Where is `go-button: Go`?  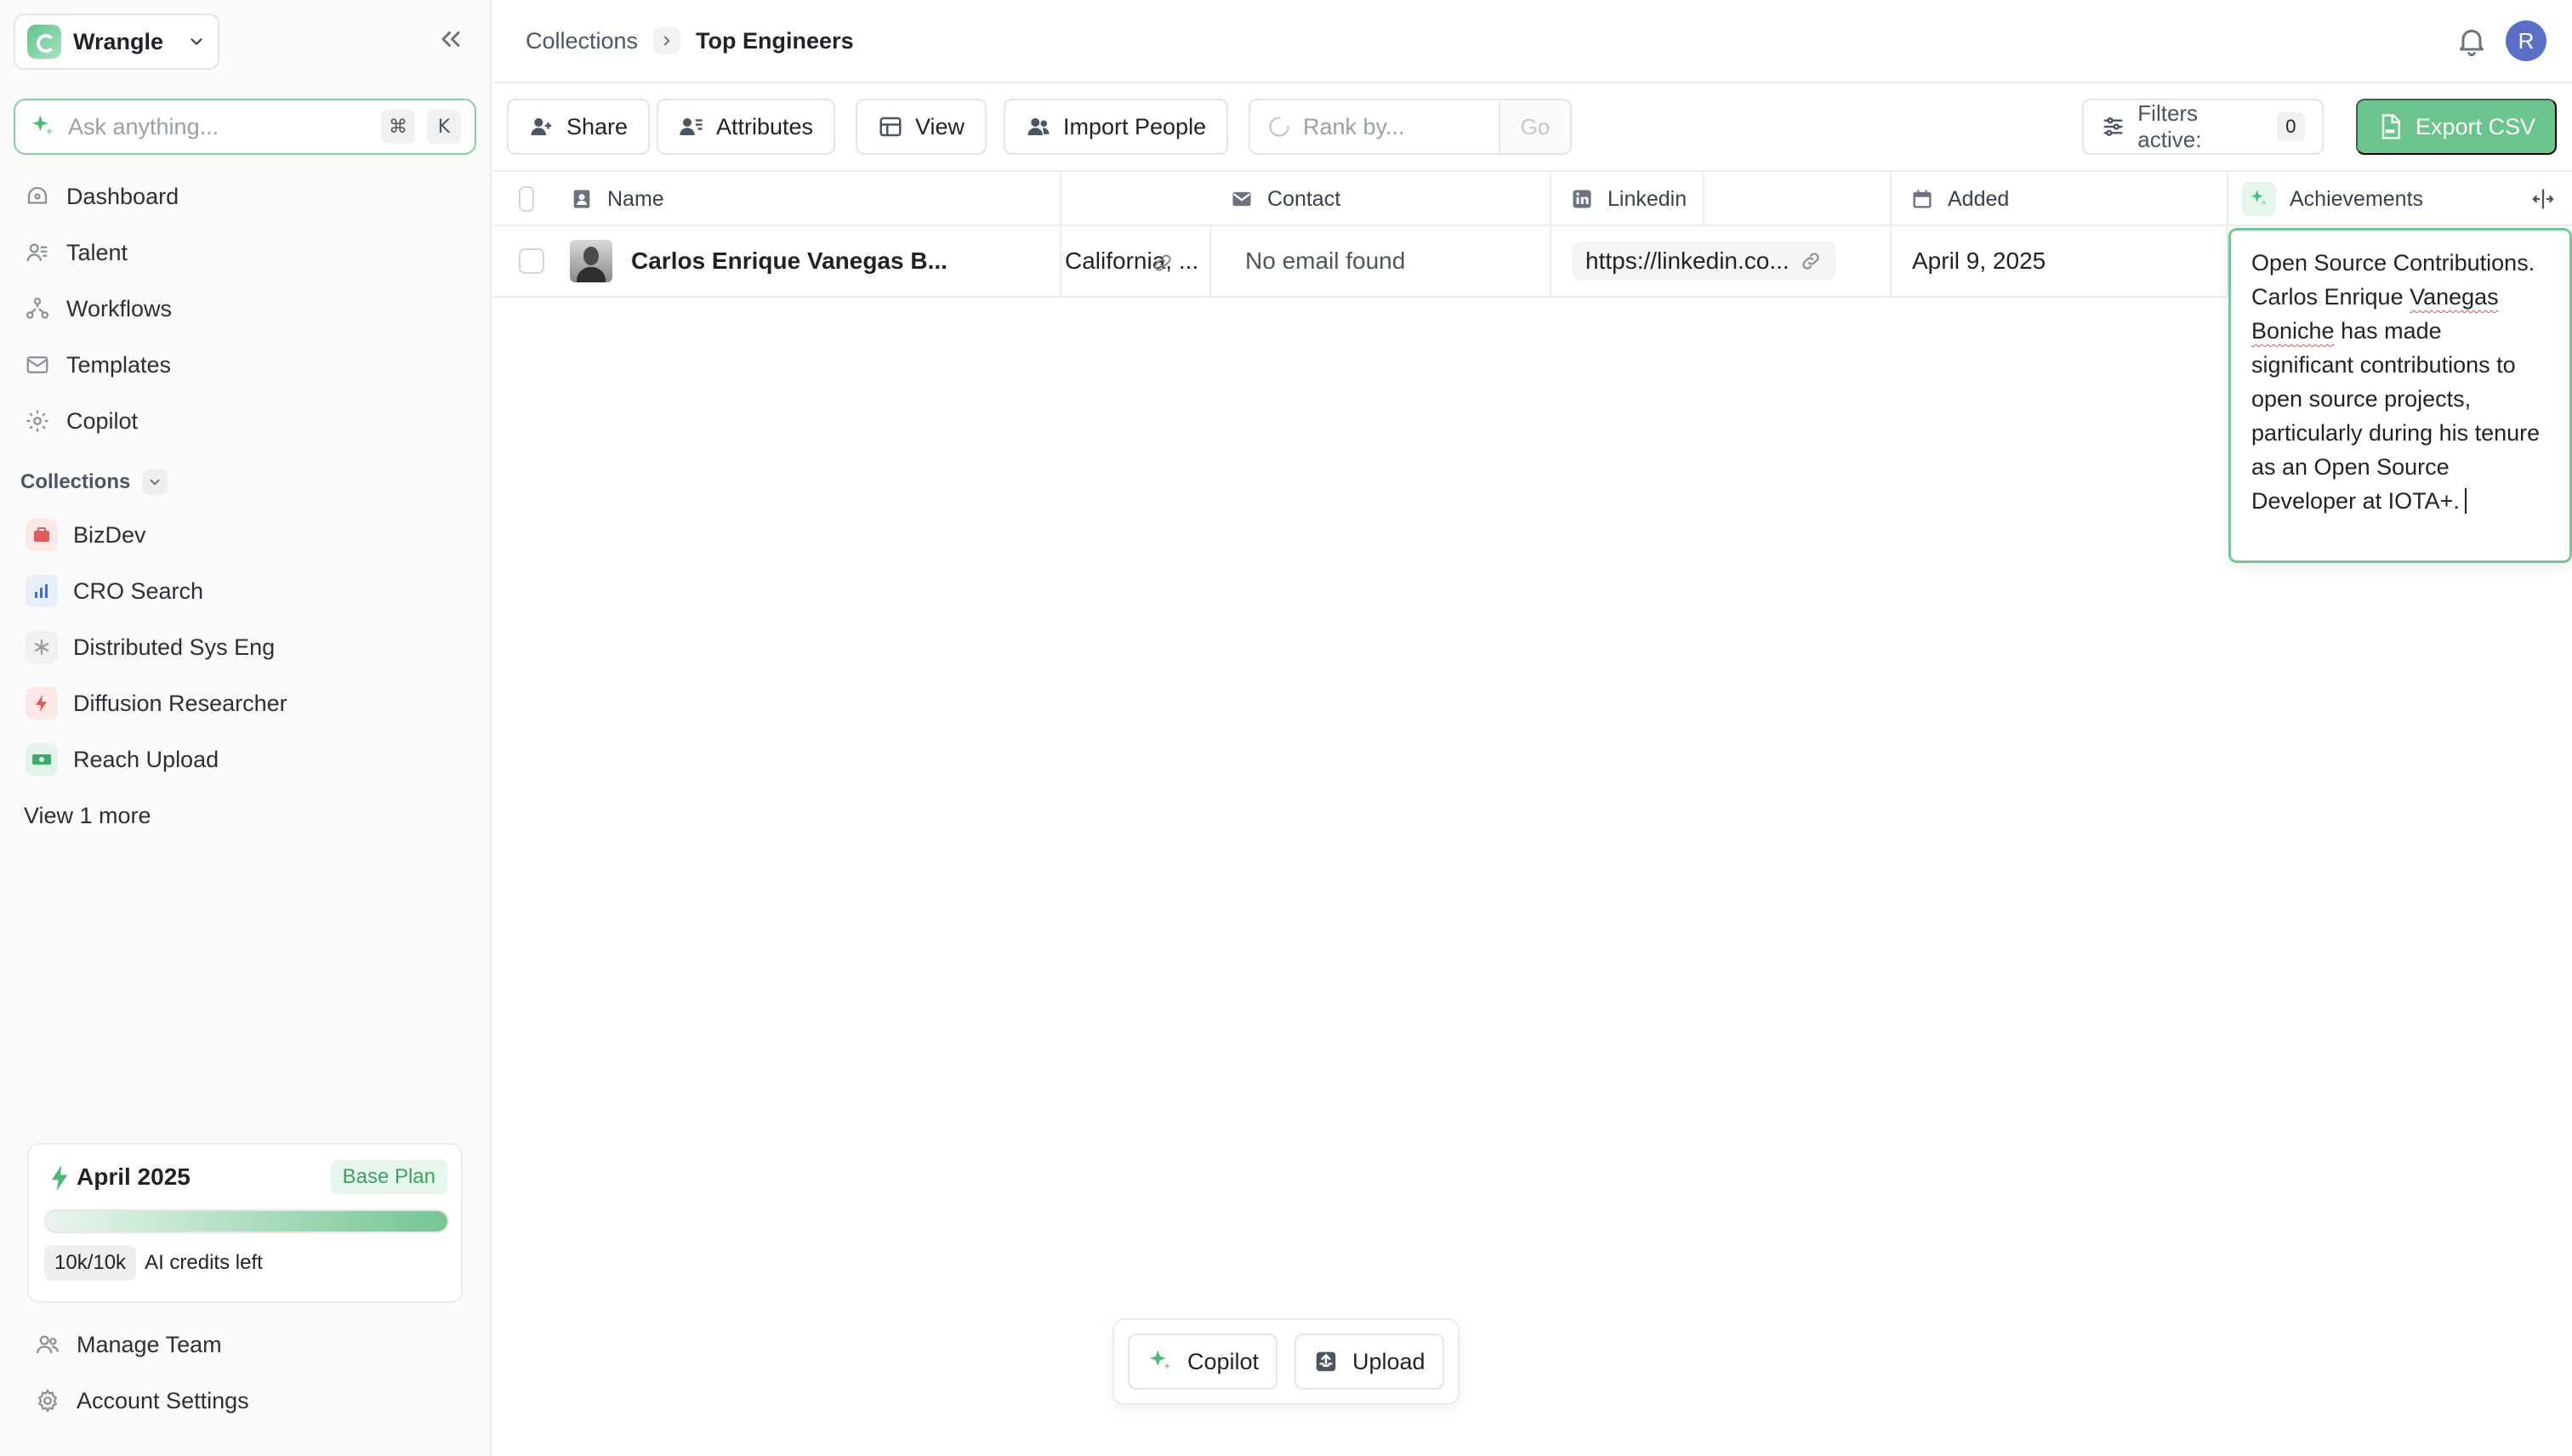
go-button: Go is located at coordinates (1535, 126).